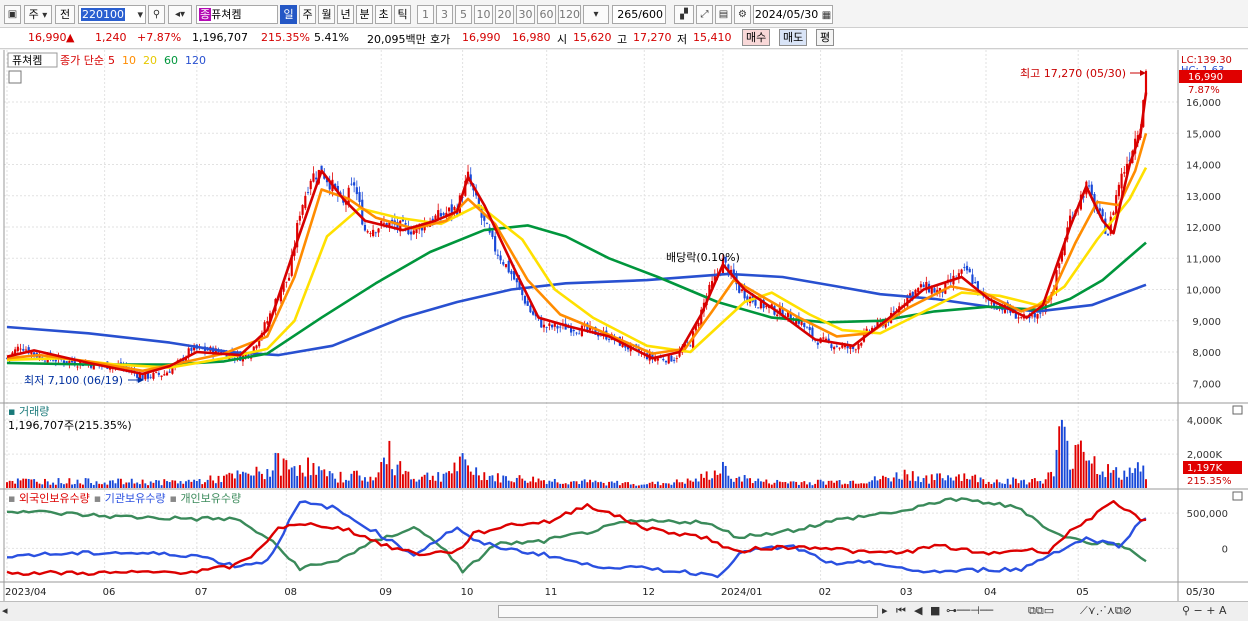  Describe the element at coordinates (12, 14) in the screenshot. I see `window-icon: ▣` at that location.